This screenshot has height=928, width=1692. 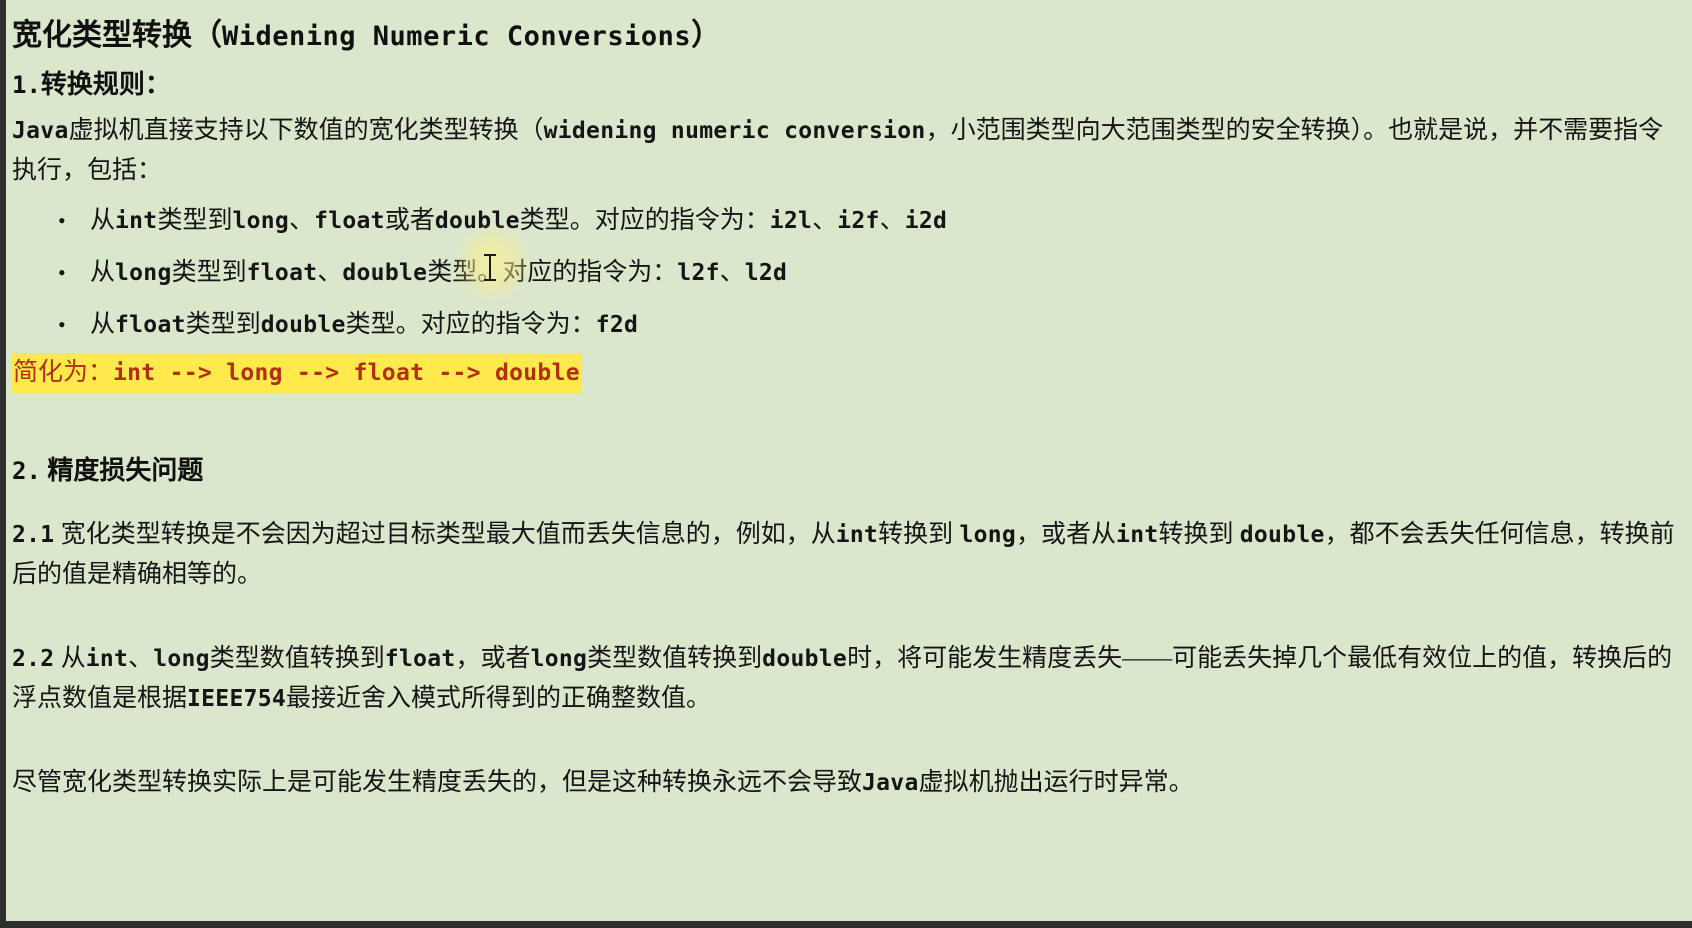 I want to click on p22-t4: ，或者, so click(x=493, y=658).